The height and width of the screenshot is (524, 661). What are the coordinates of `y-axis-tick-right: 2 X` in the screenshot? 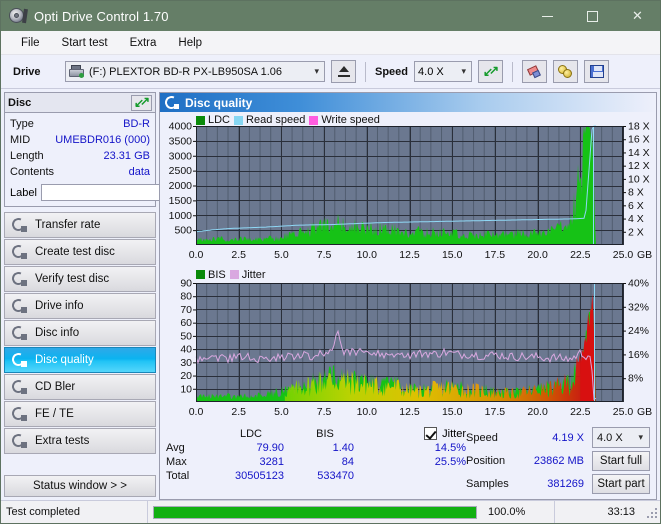 It's located at (636, 232).